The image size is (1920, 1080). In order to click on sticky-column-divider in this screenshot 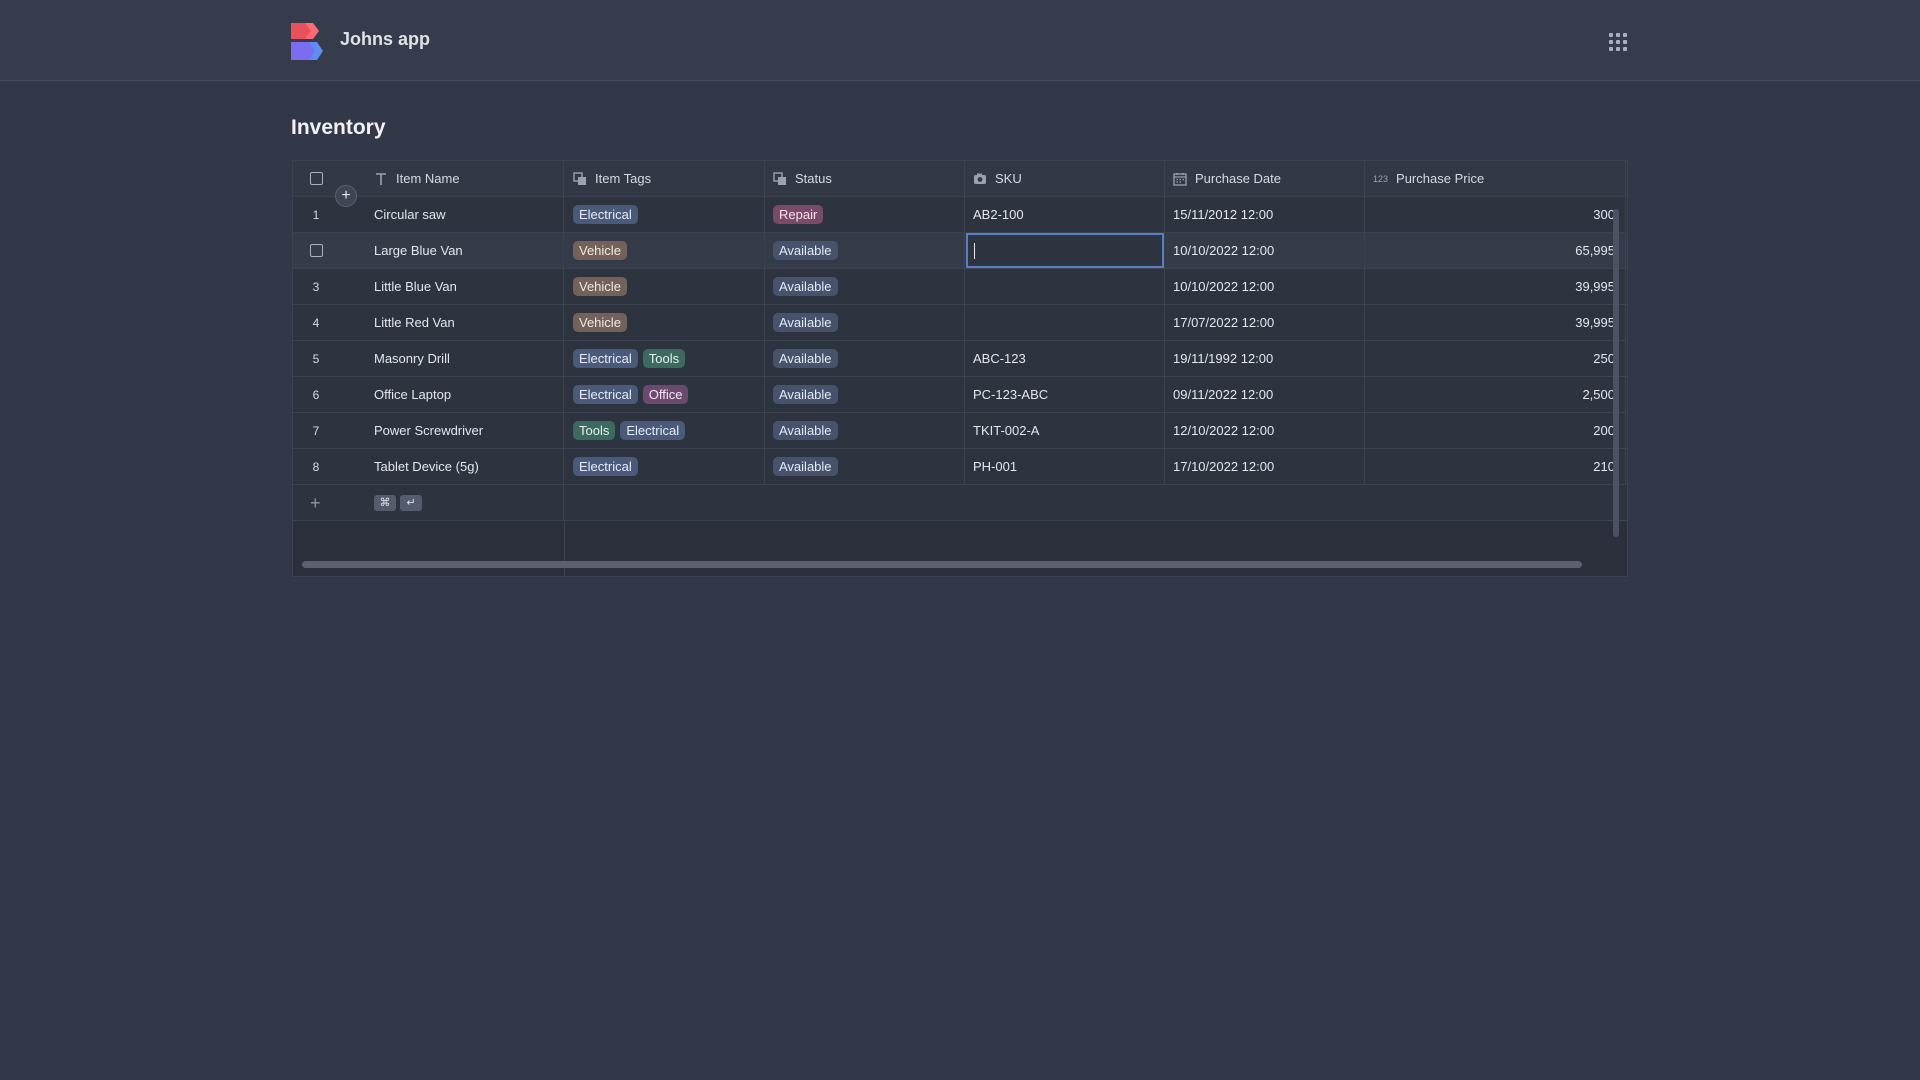, I will do `click(564, 548)`.